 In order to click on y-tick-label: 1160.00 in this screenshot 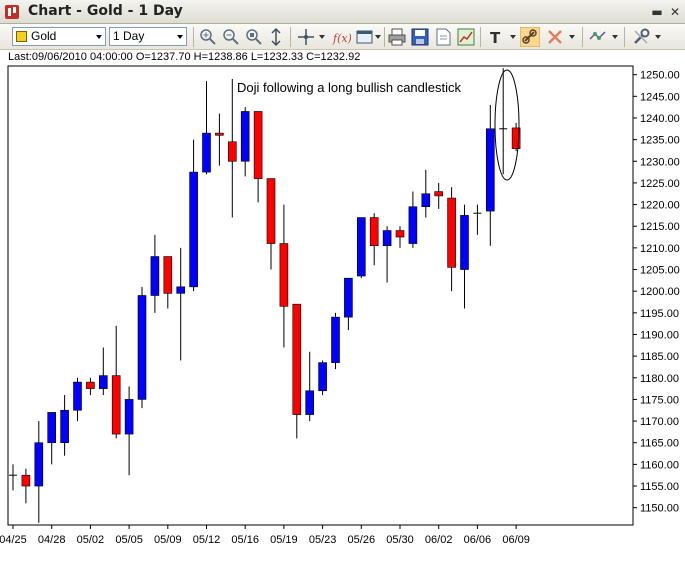, I will do `click(659, 465)`.